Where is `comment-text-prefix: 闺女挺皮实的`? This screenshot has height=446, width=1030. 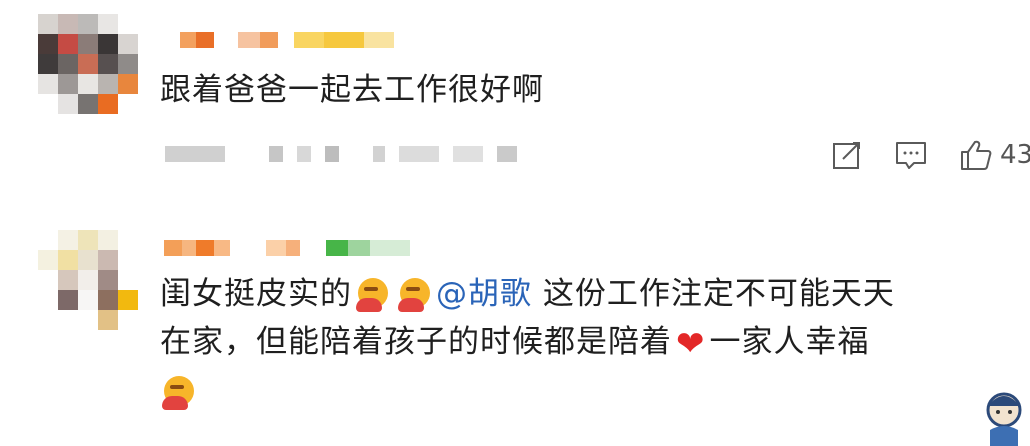 comment-text-prefix: 闺女挺皮实的 is located at coordinates (256, 294).